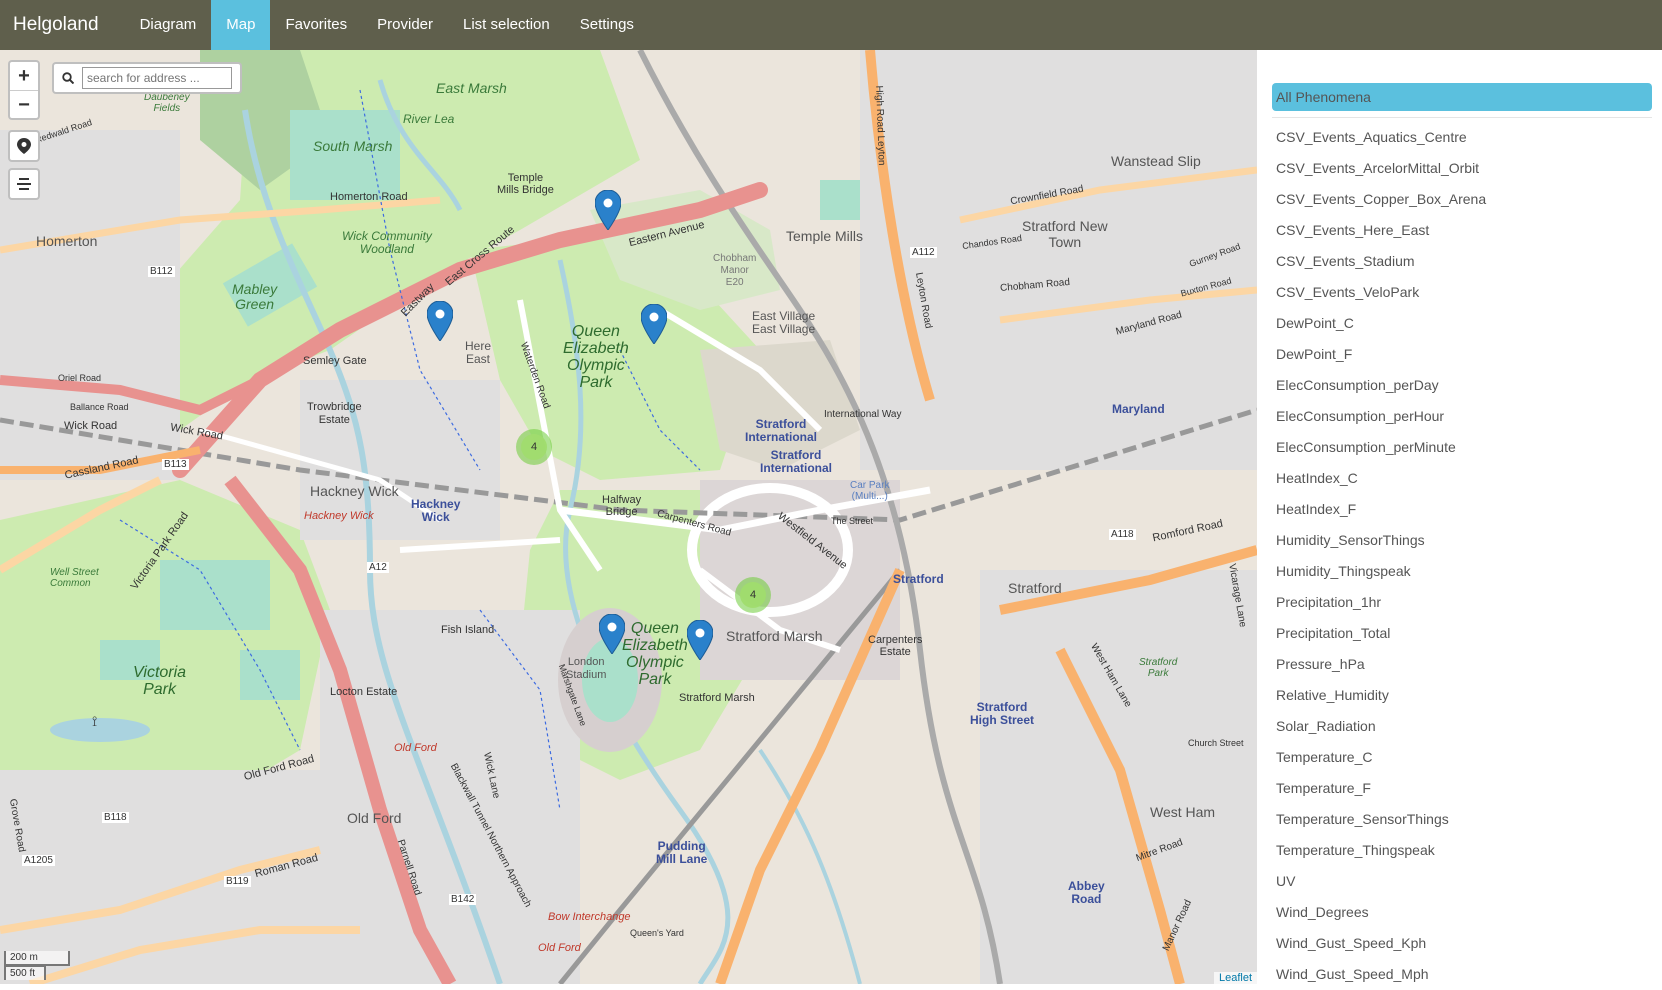 This screenshot has width=1662, height=990. Describe the element at coordinates (1462, 416) in the screenshot. I see `phenomenon-item: ElecConsumption_perHour` at that location.